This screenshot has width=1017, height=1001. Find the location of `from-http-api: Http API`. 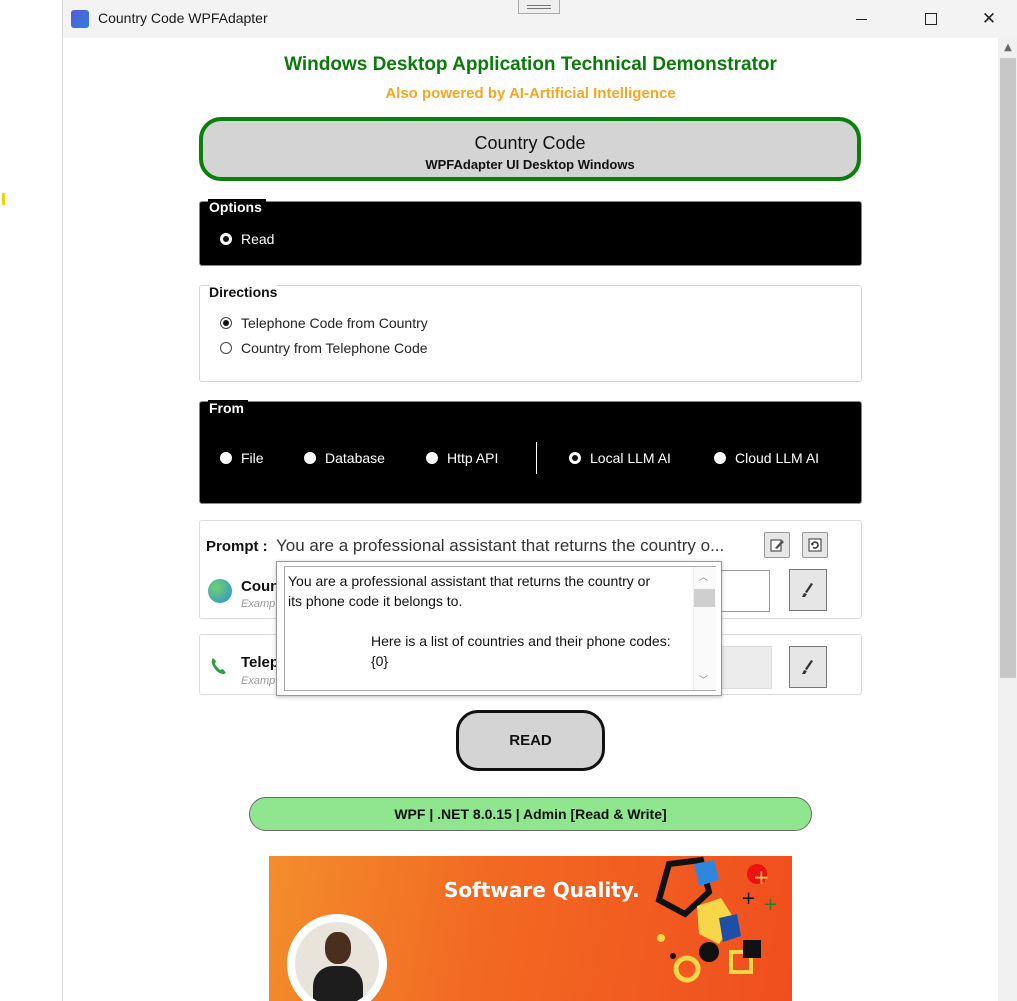

from-http-api: Http API is located at coordinates (462, 458).